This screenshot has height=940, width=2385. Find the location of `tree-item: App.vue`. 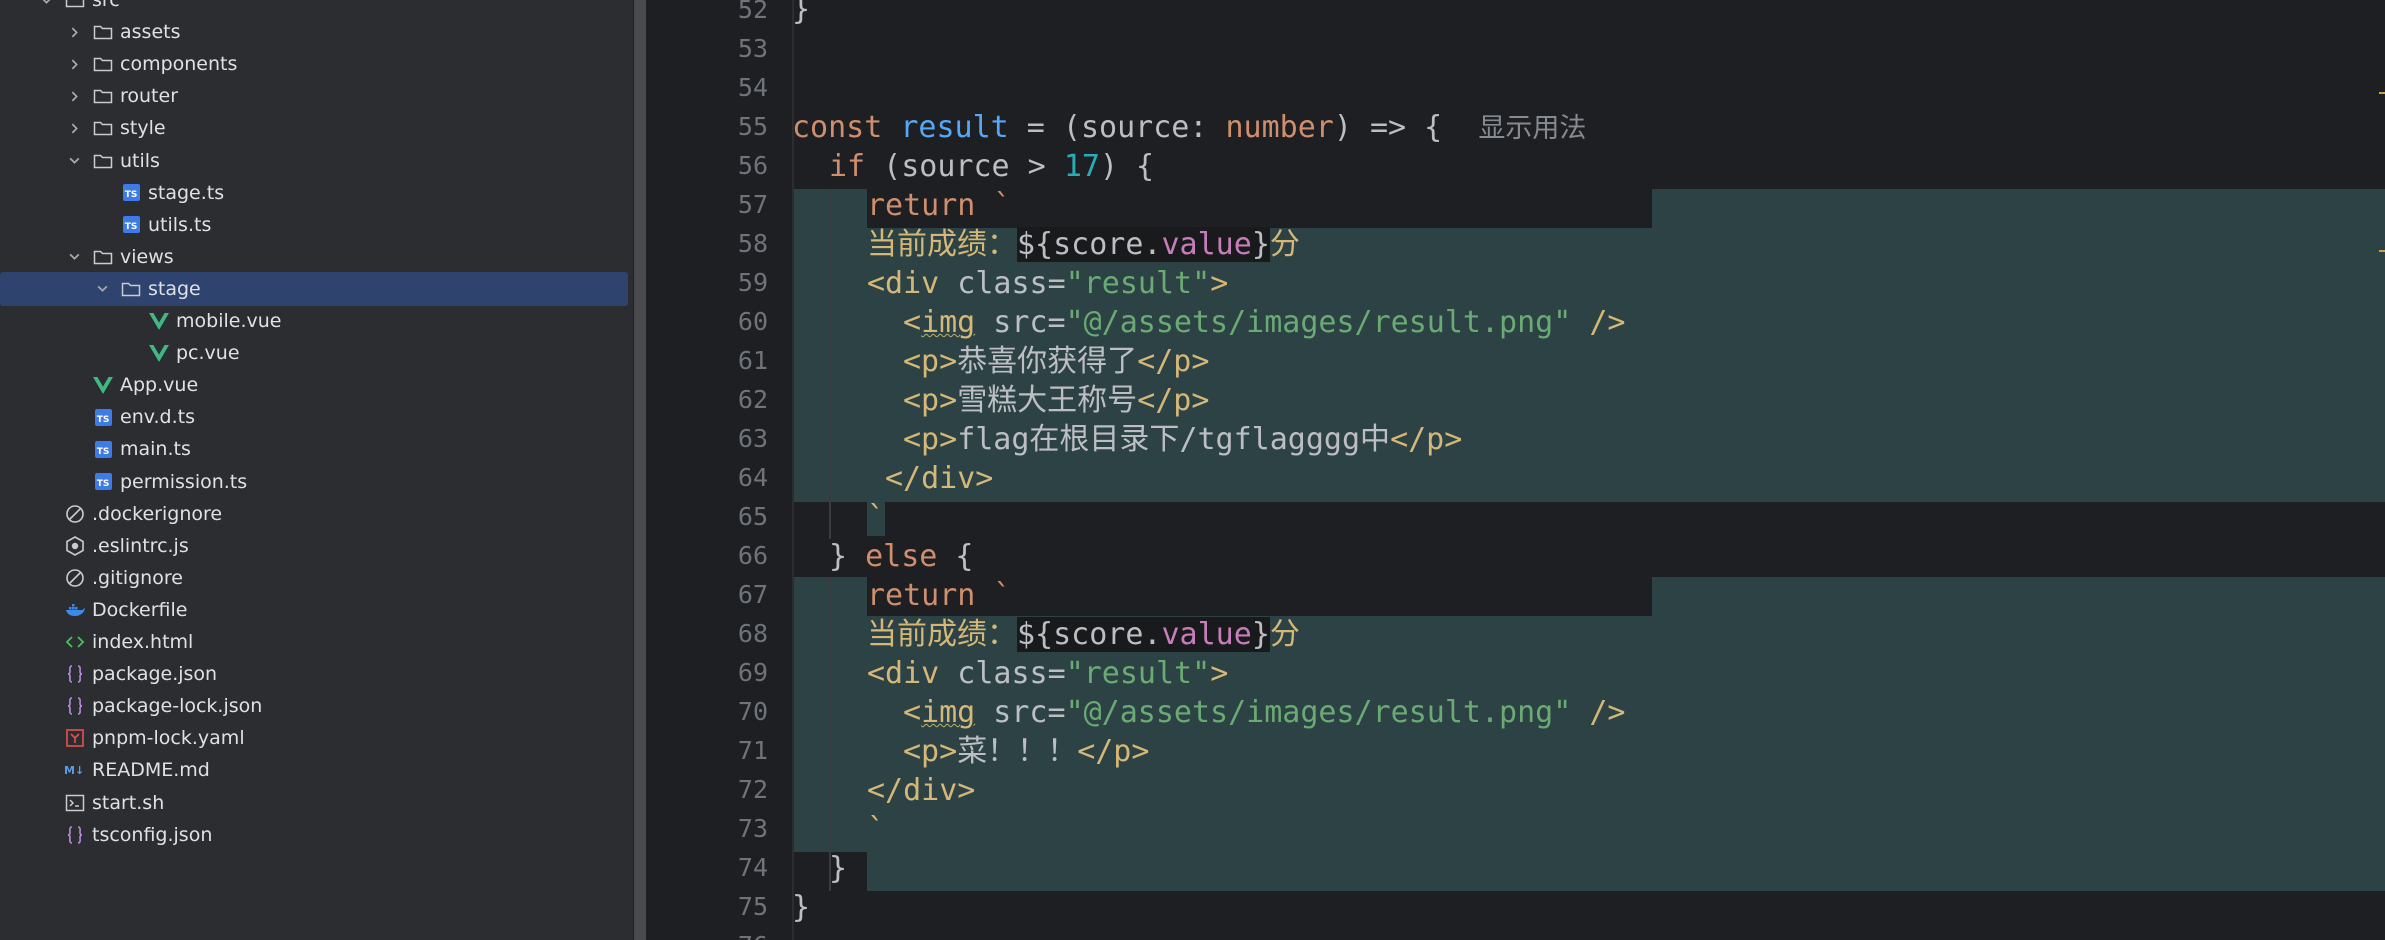

tree-item: App.vue is located at coordinates (314, 385).